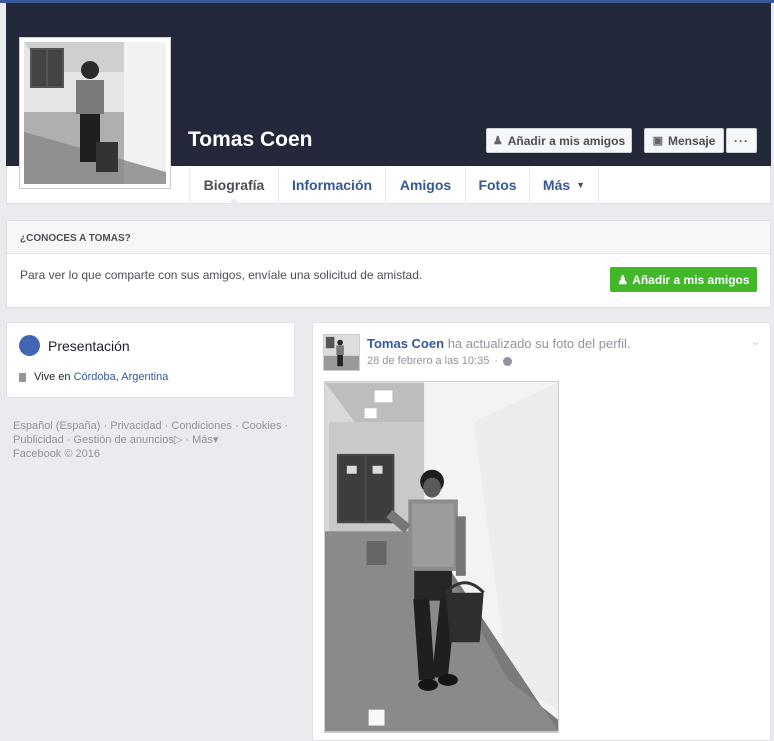 The width and height of the screenshot is (774, 741). Describe the element at coordinates (335, 275) in the screenshot. I see `send-request-link: envíale una solicitud de amistad.` at that location.